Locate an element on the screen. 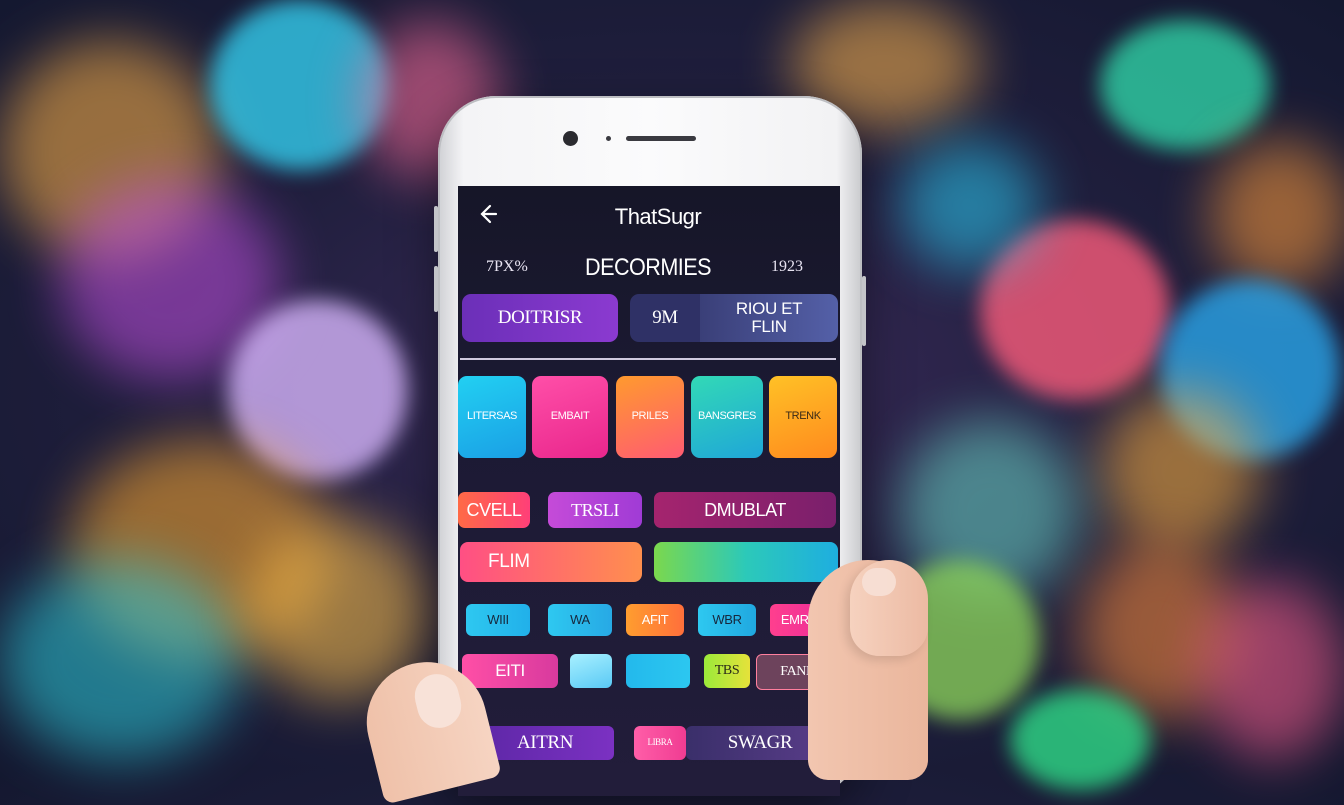 The width and height of the screenshot is (1344, 805). segment-right-line1: RIOU ET is located at coordinates (769, 309).